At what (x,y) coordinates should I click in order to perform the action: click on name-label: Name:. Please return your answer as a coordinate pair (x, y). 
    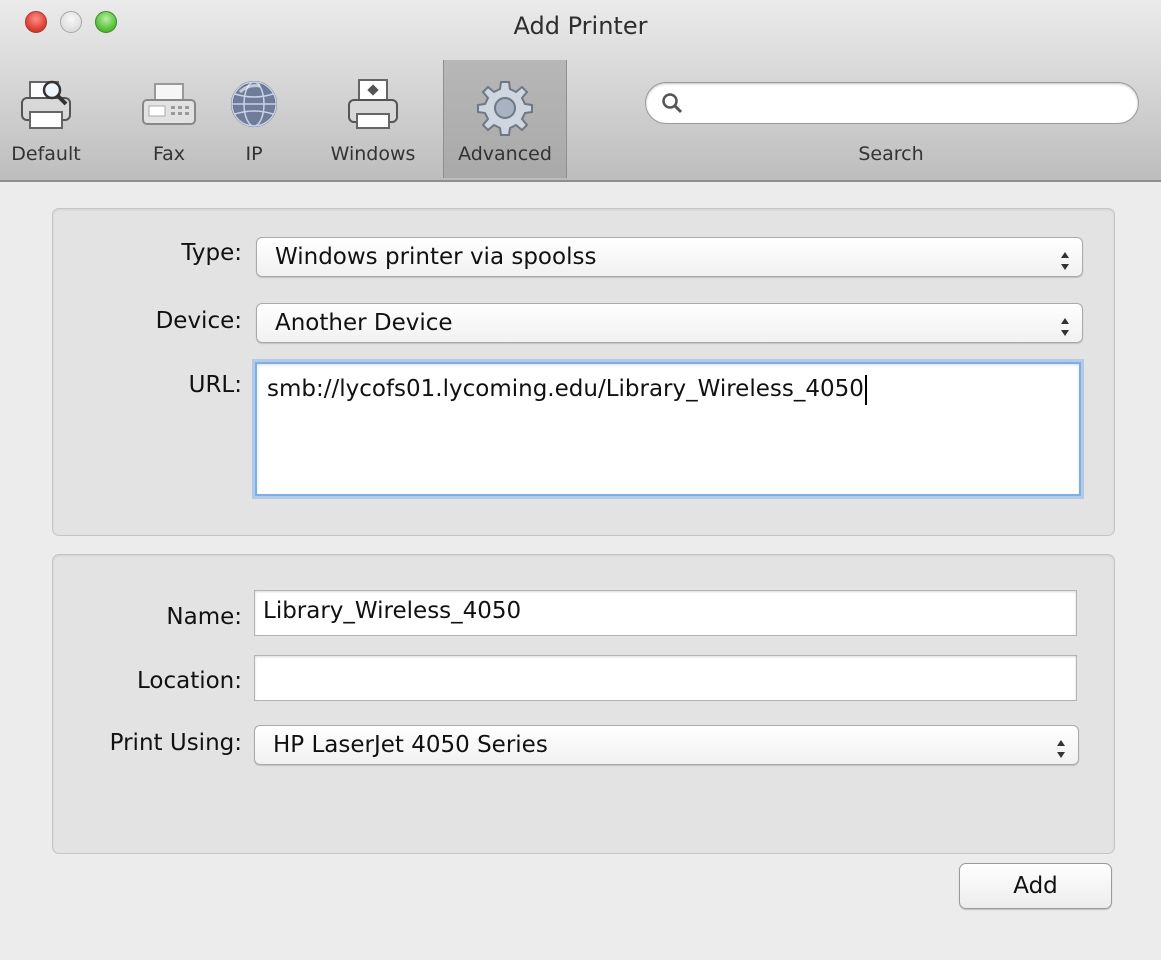
    Looking at the image, I should click on (204, 617).